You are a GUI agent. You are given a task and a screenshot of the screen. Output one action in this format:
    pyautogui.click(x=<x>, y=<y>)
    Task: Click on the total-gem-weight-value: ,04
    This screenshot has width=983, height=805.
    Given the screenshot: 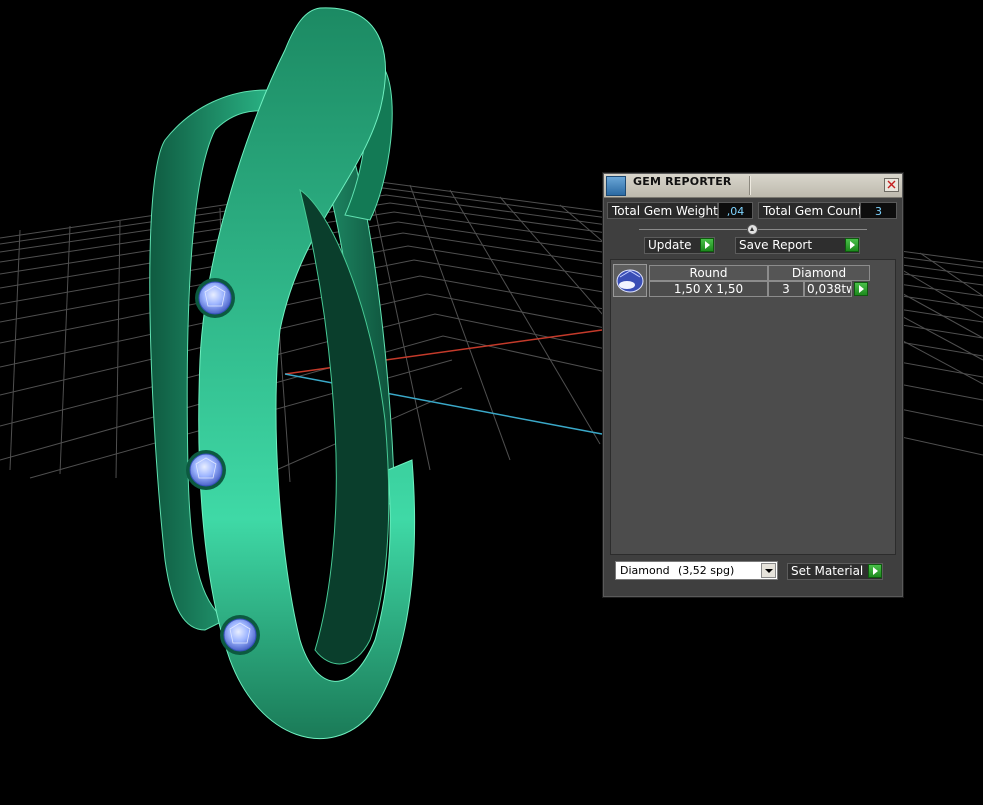 What is the action you would take?
    pyautogui.click(x=735, y=210)
    